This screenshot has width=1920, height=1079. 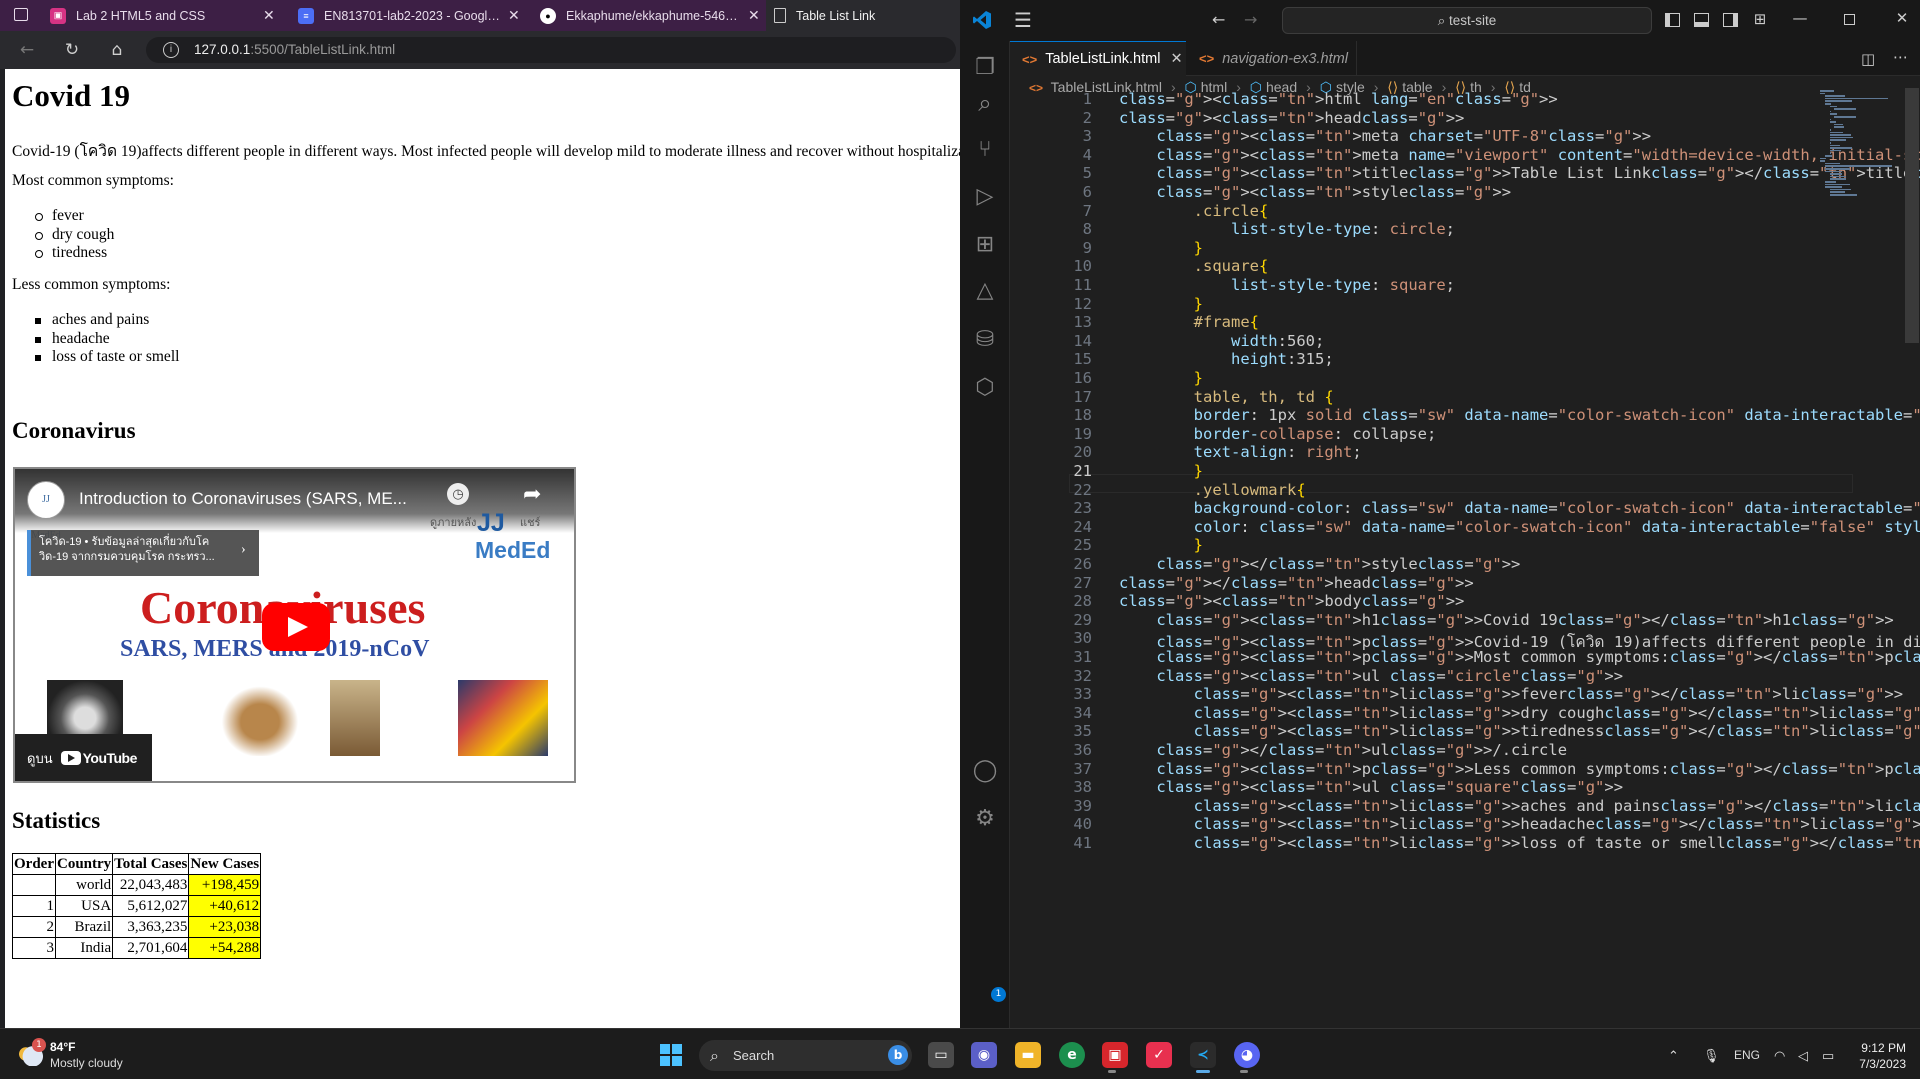 I want to click on browser-tab-lab2: ▣ Lab 2 HTML5 and CSS ✕, so click(x=163, y=15).